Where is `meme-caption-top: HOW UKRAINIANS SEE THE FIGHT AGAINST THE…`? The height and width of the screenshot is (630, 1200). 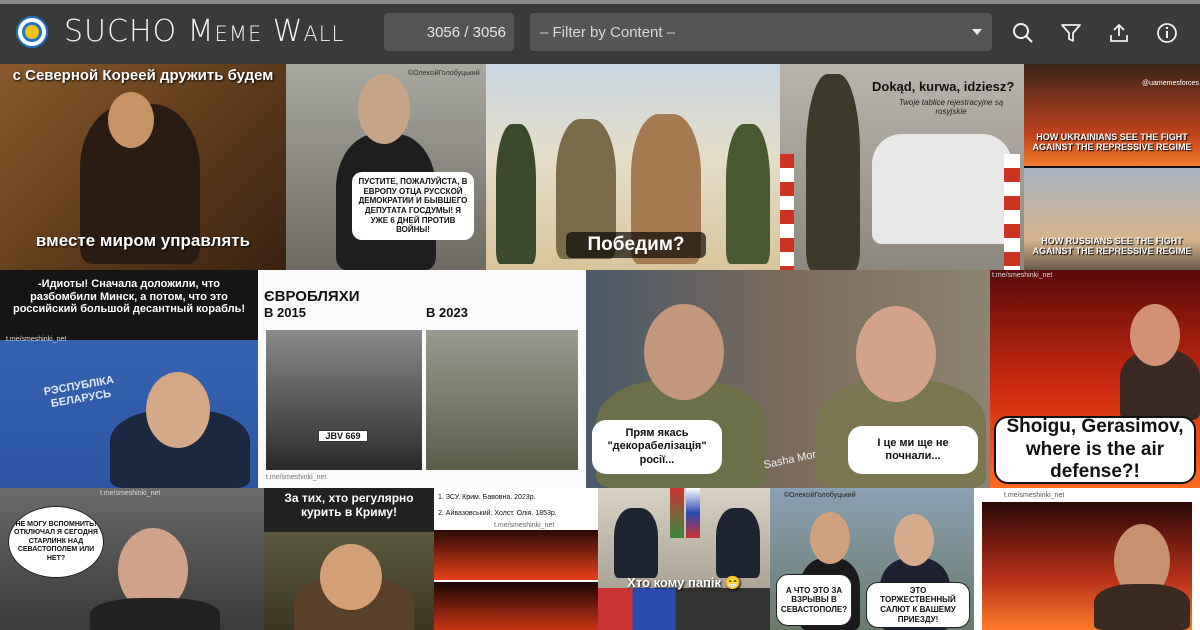
meme-caption-top: HOW UKRAINIANS SEE THE FIGHT AGAINST THE… is located at coordinates (1112, 142).